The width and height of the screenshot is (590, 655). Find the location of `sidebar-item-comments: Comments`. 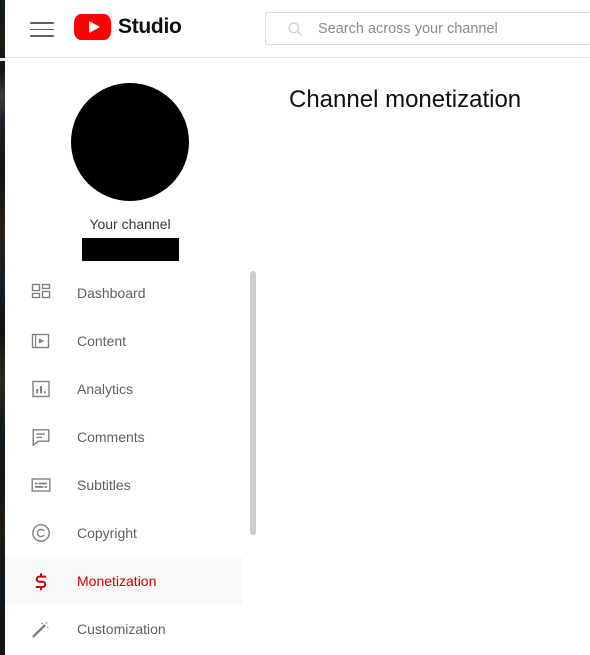

sidebar-item-comments: Comments is located at coordinates (123, 437).